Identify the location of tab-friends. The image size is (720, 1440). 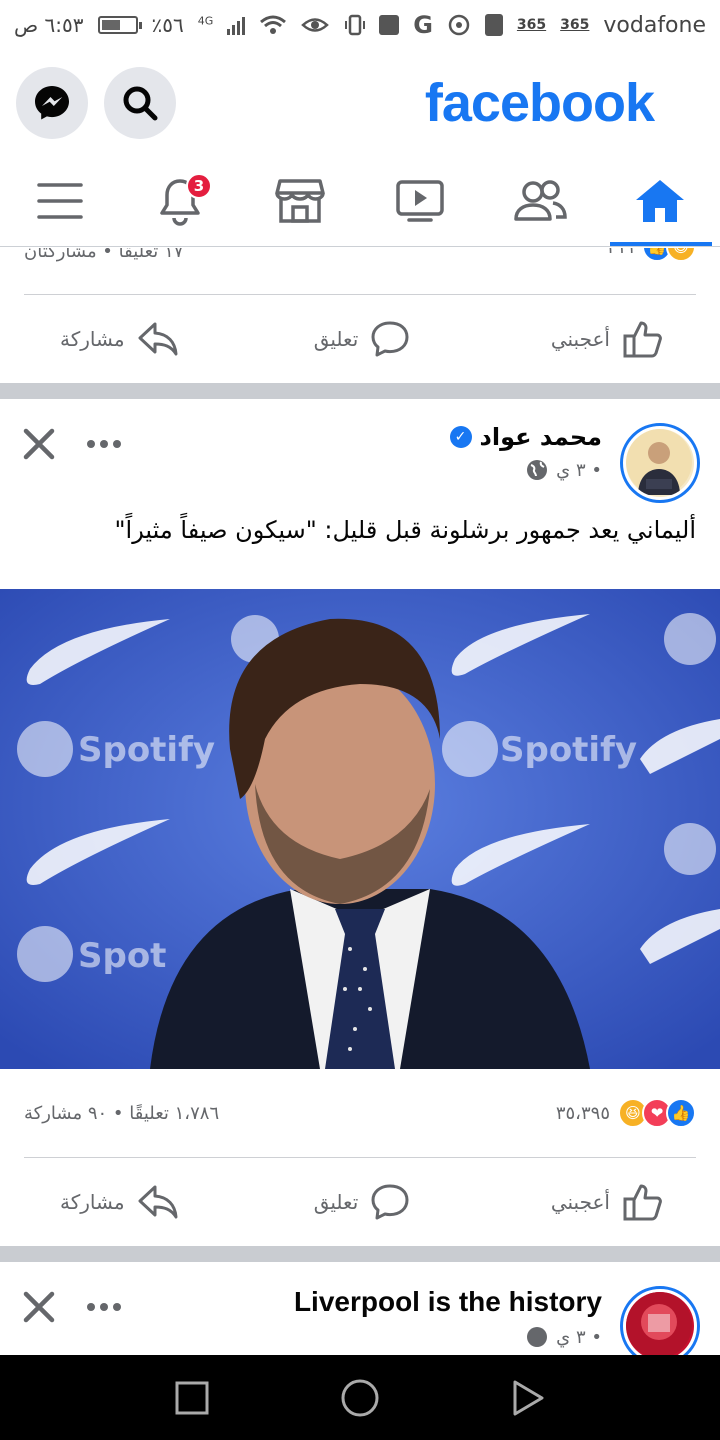
(540, 200).